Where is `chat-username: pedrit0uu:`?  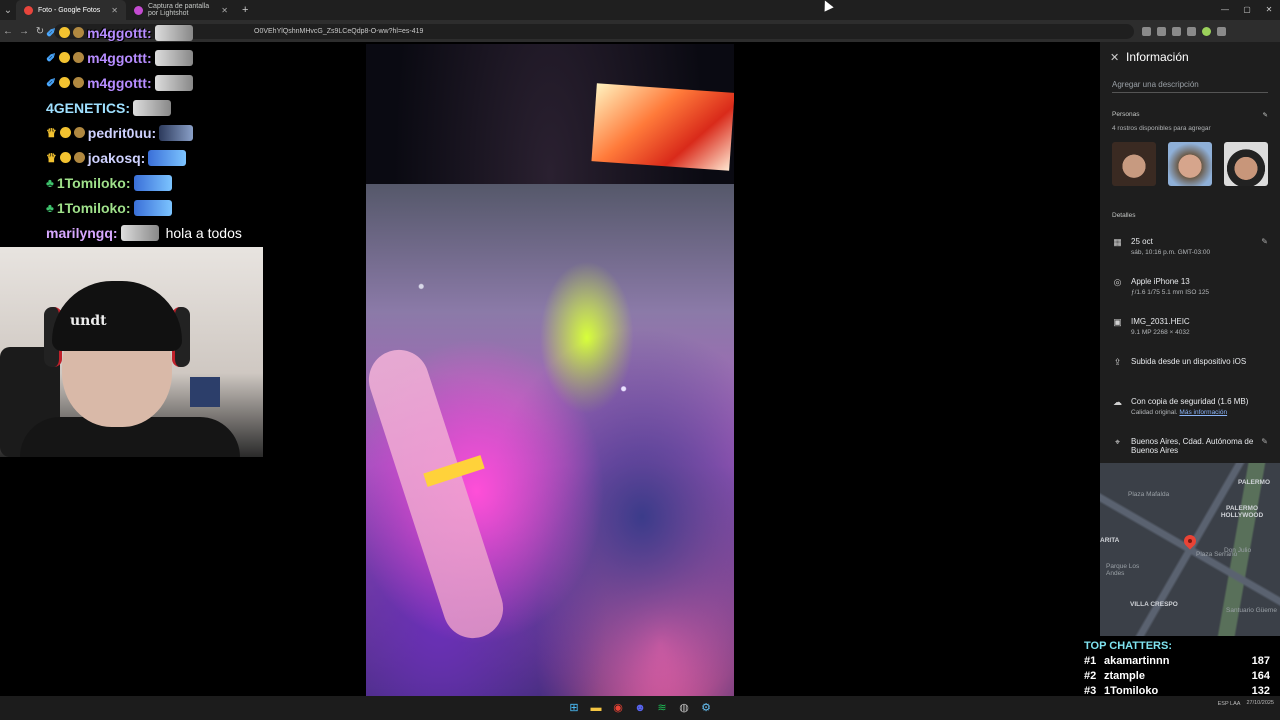
chat-username: pedrit0uu: is located at coordinates (122, 132).